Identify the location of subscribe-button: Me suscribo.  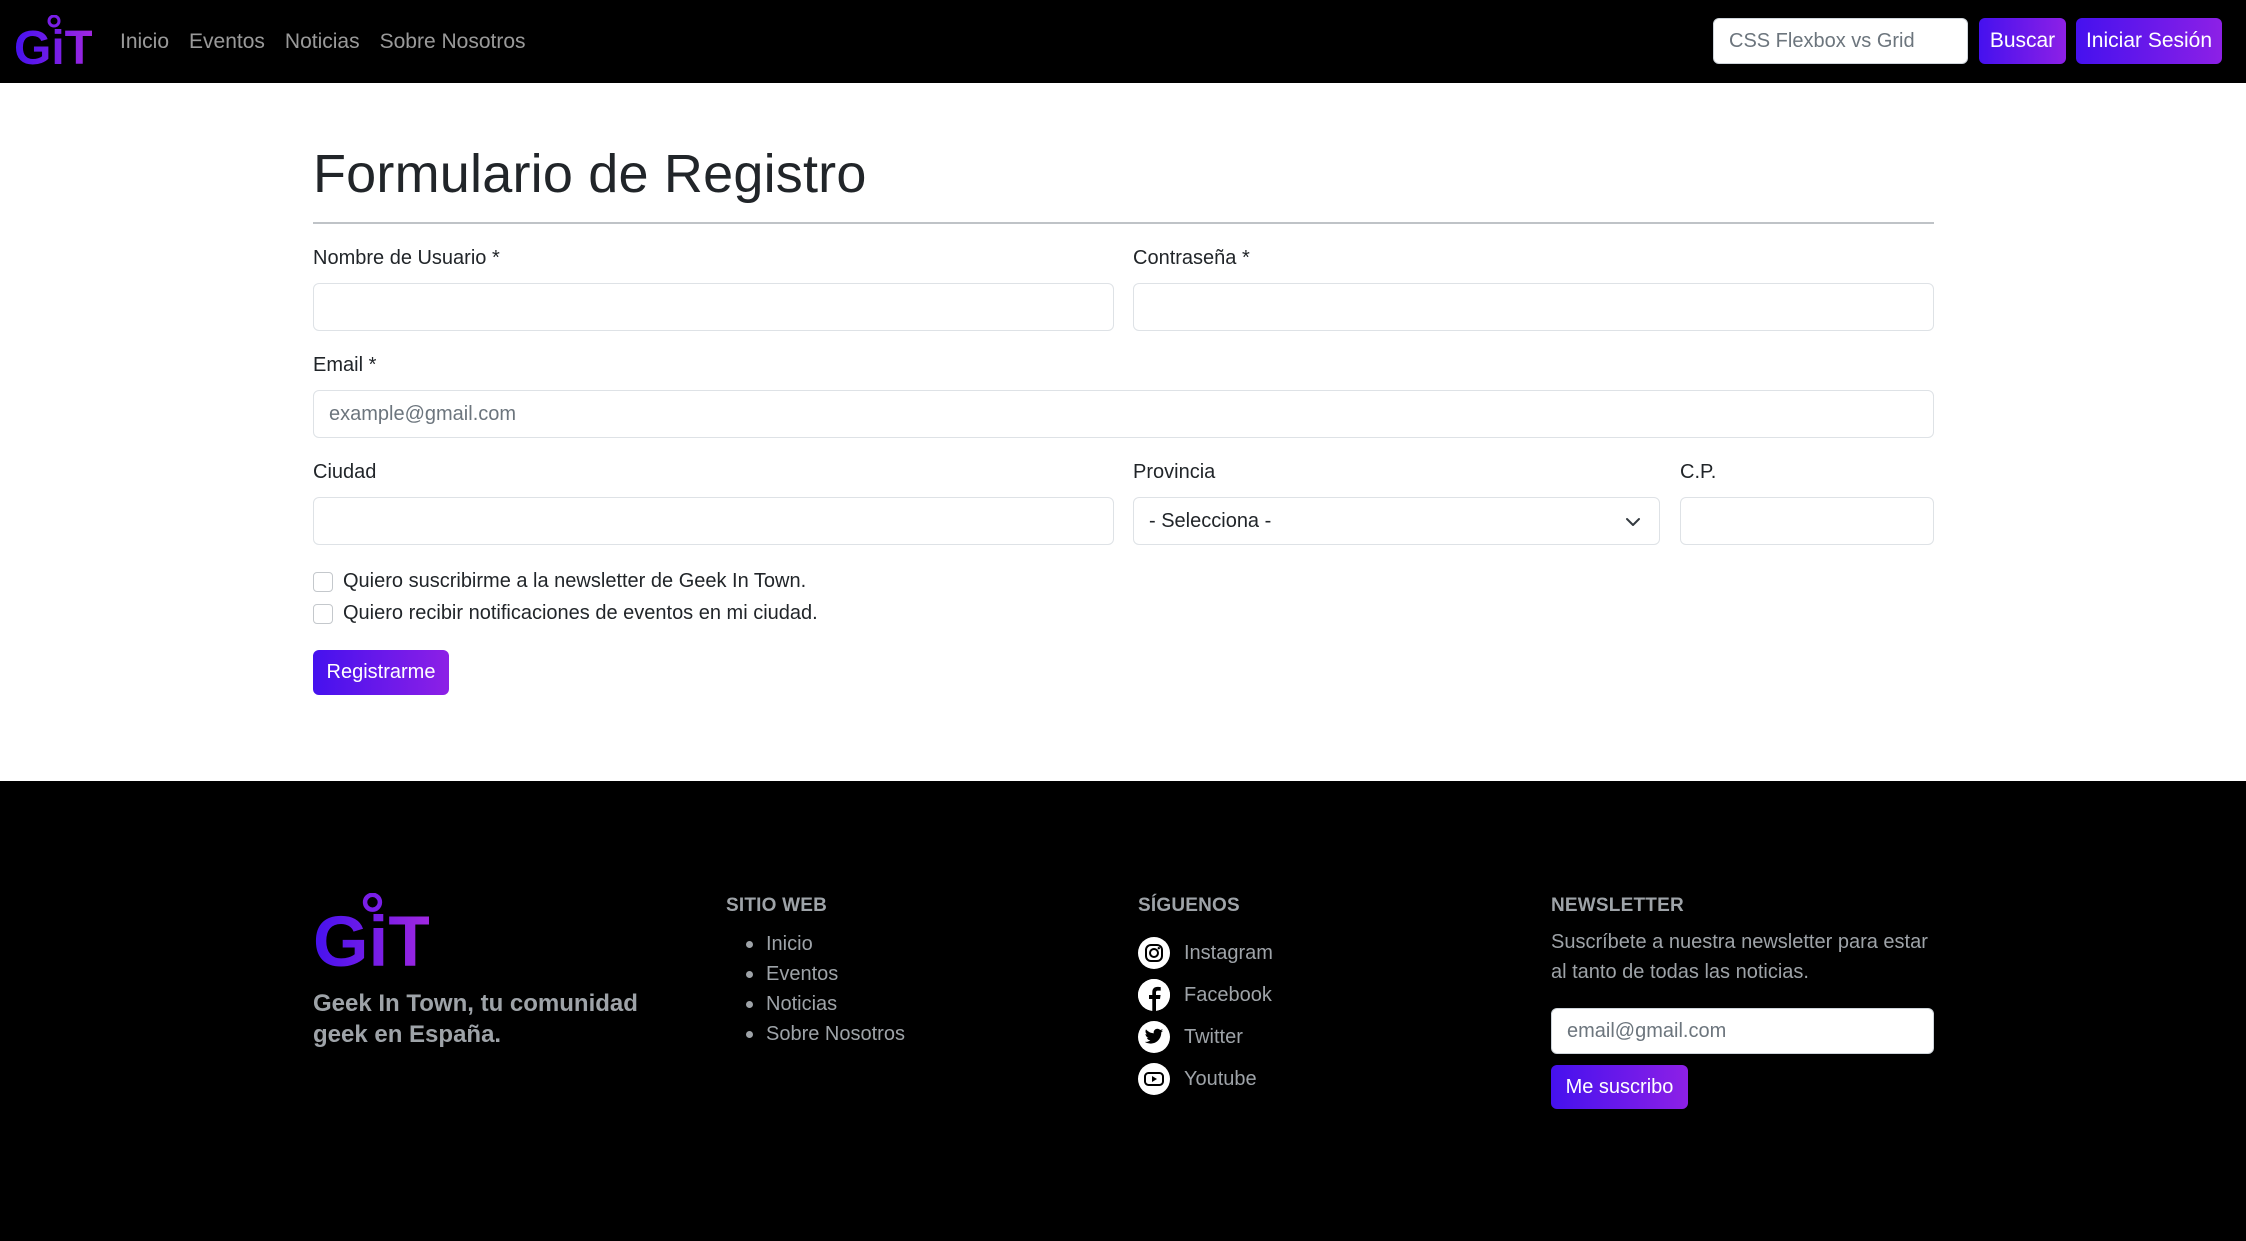
(1619, 1087).